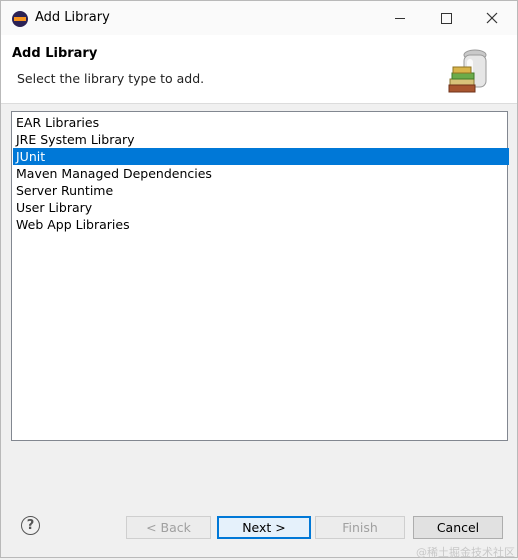 The height and width of the screenshot is (560, 518). Describe the element at coordinates (55, 53) in the screenshot. I see `page-title: Add Library` at that location.